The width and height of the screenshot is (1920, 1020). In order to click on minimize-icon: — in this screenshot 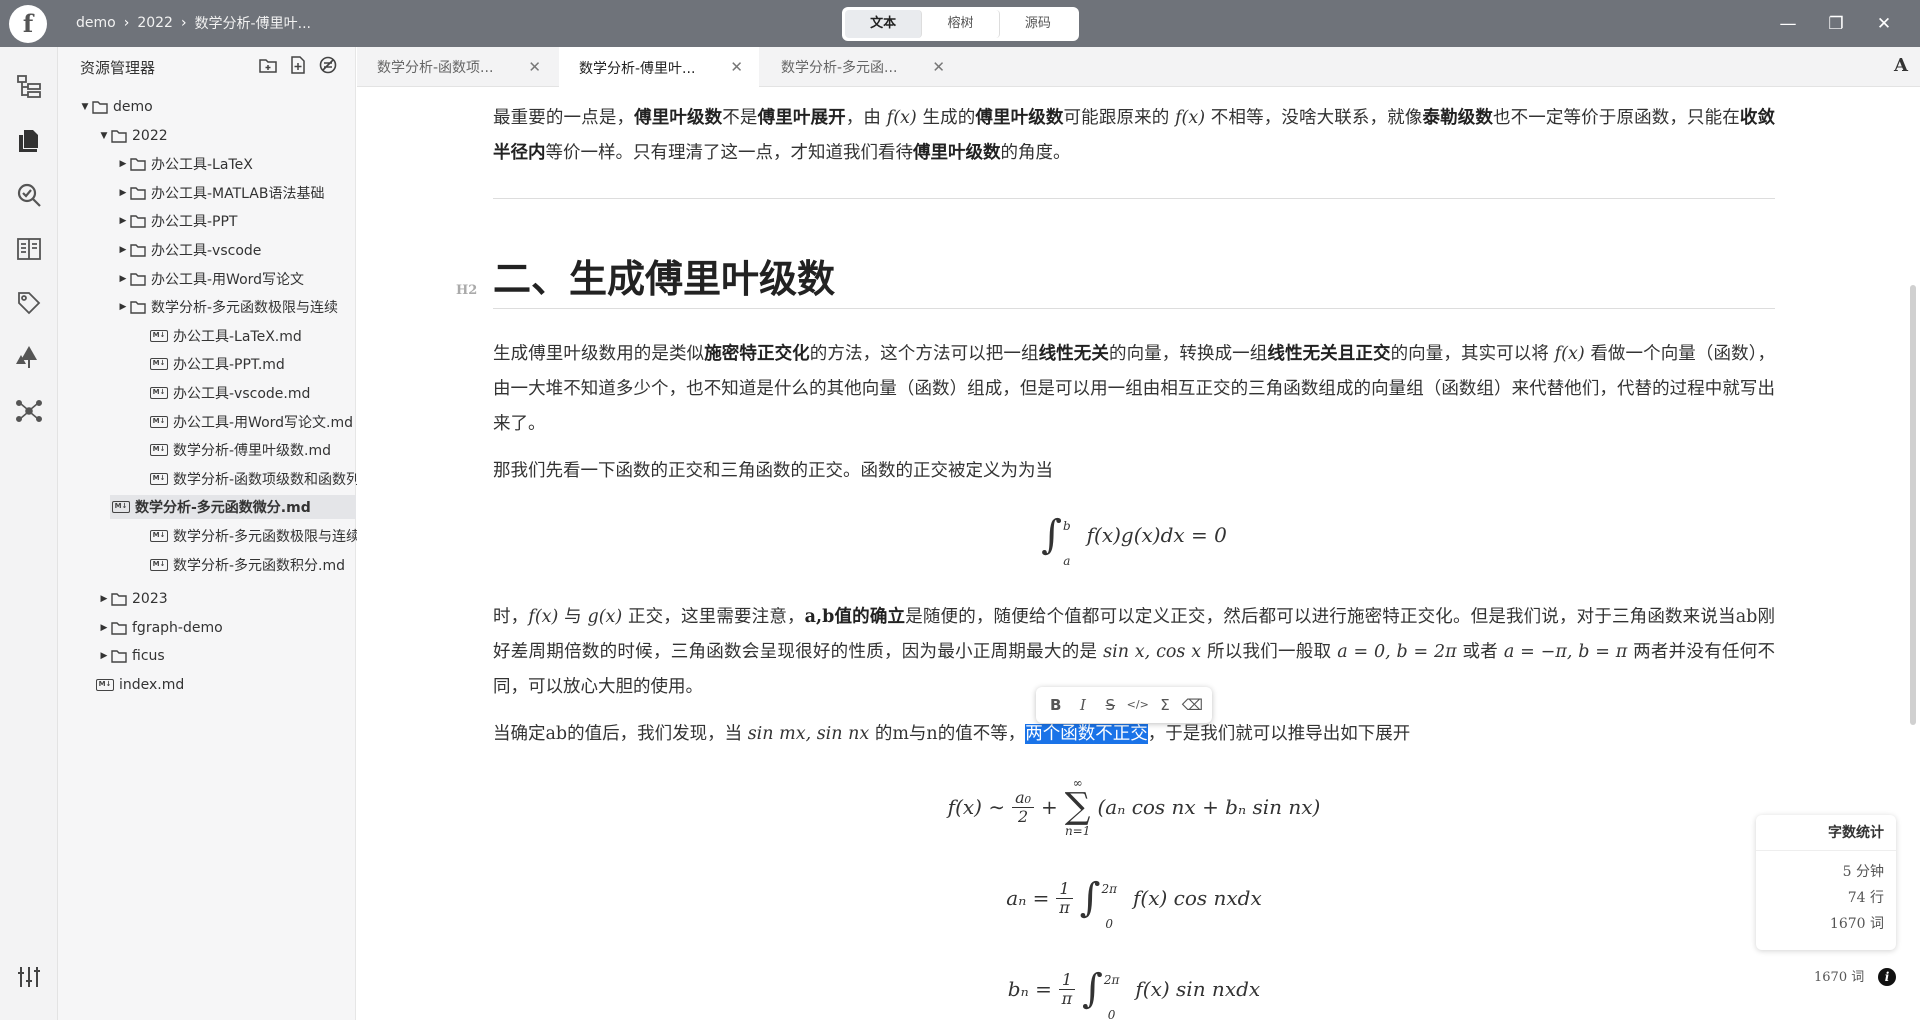, I will do `click(1788, 24)`.